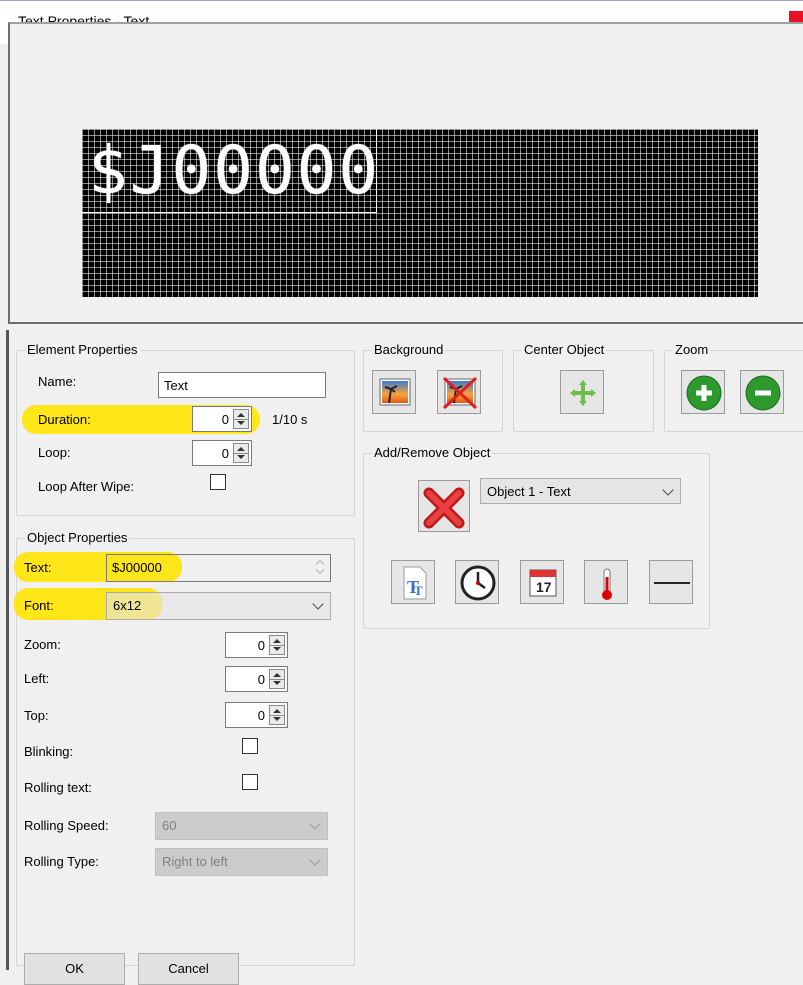 The width and height of the screenshot is (803, 985). I want to click on element-properties-label: Element Properties, so click(82, 349).